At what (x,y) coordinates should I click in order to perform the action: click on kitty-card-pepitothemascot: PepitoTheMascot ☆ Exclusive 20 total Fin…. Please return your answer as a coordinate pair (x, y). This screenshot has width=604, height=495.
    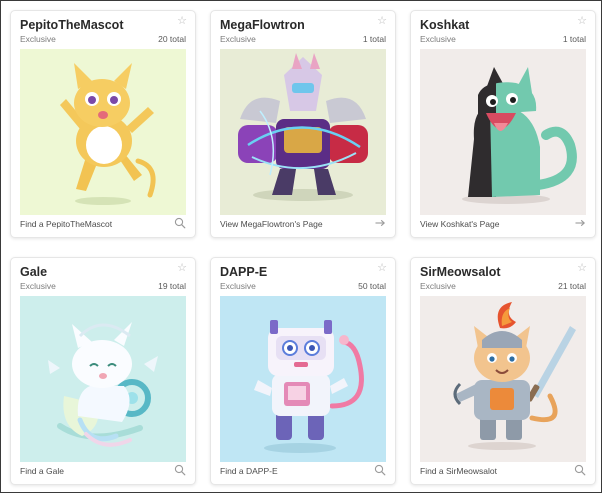
    Looking at the image, I should click on (103, 124).